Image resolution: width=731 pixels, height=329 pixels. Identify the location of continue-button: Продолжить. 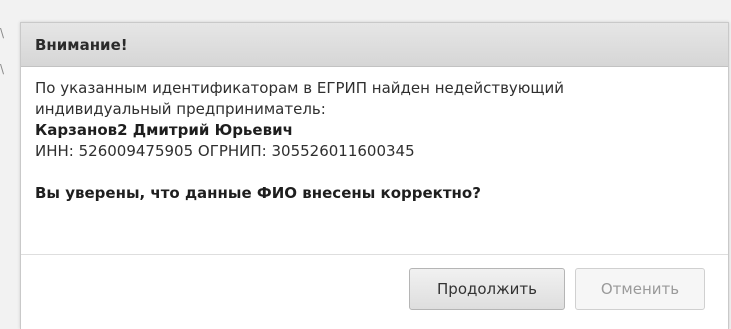
(487, 289).